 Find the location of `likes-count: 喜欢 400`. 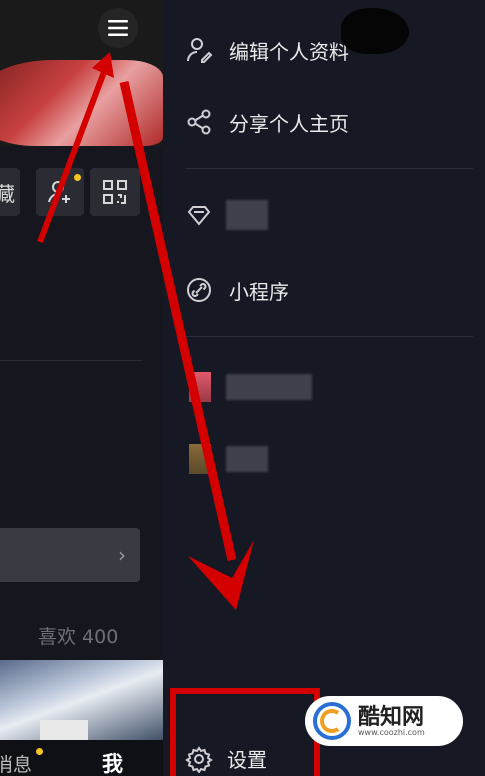

likes-count: 喜欢 400 is located at coordinates (78, 637).